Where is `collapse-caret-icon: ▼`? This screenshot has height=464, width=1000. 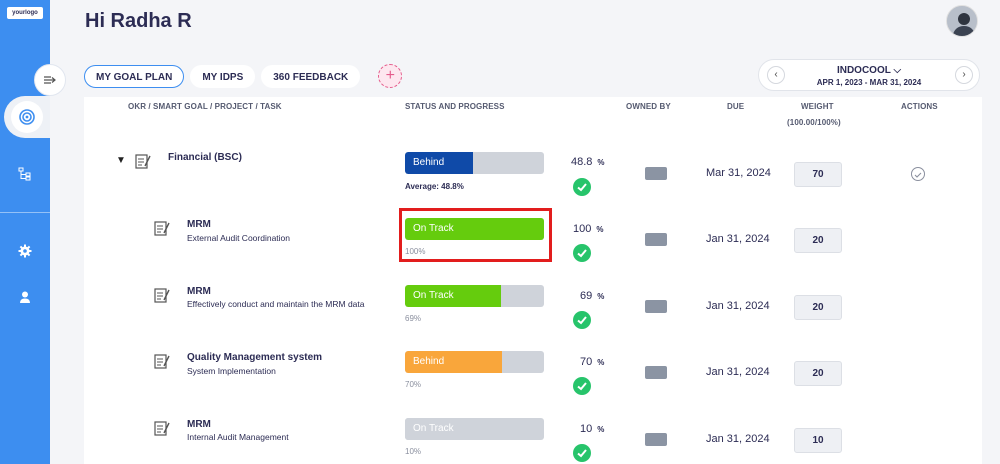
collapse-caret-icon: ▼ is located at coordinates (121, 160).